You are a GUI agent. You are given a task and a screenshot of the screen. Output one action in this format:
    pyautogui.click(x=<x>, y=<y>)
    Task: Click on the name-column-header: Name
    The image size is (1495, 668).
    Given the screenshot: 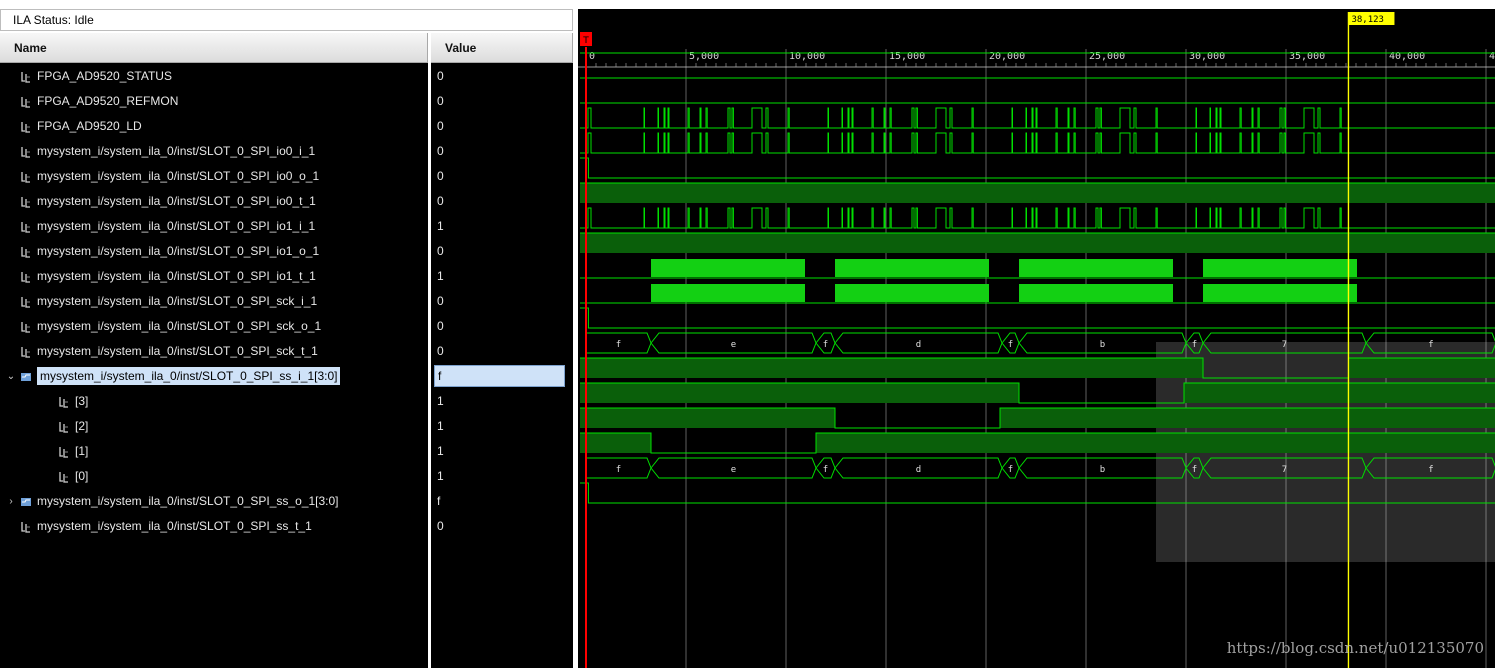 What is the action you would take?
    pyautogui.click(x=214, y=48)
    